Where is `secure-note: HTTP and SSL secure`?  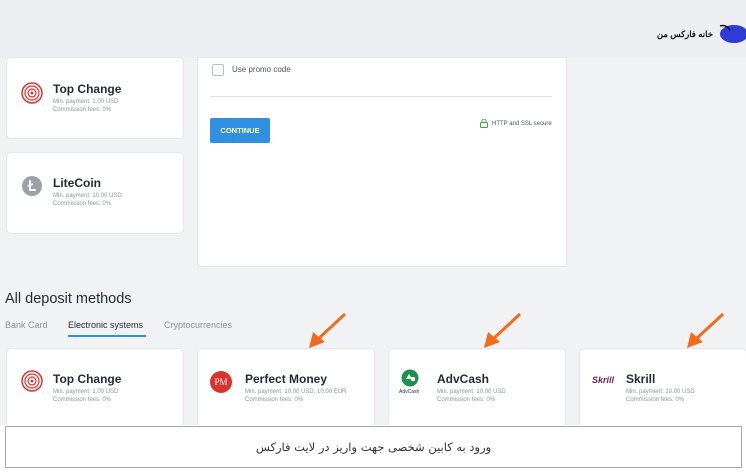 secure-note: HTTP and SSL secure is located at coordinates (516, 123).